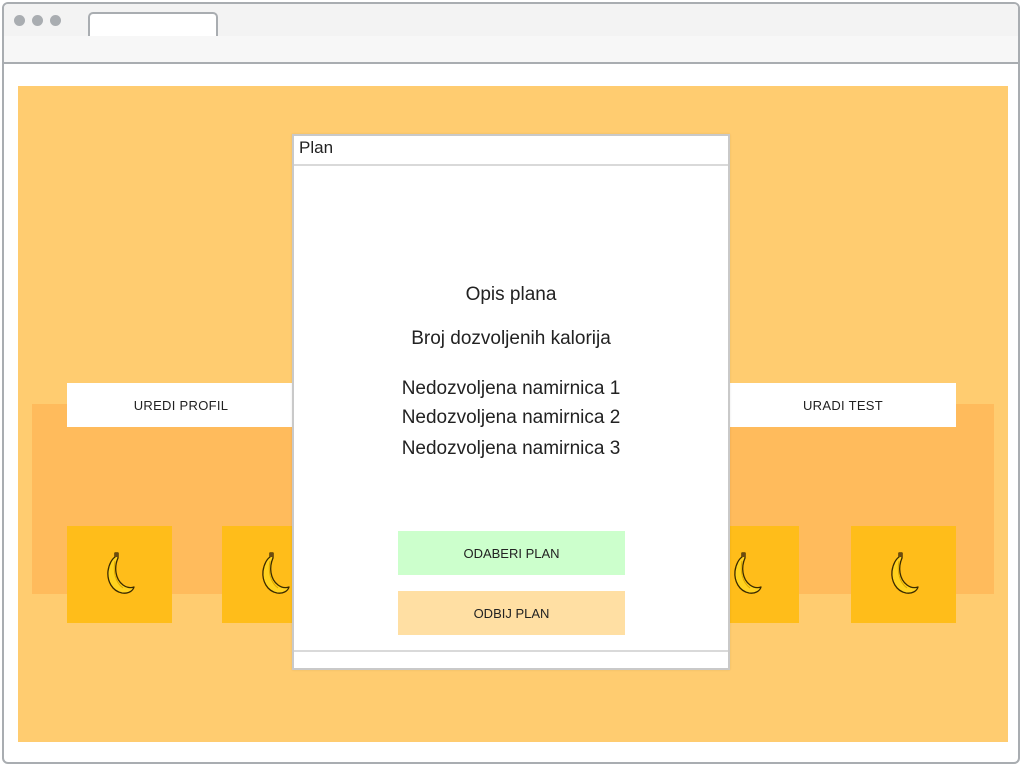 The image size is (1024, 768). What do you see at coordinates (153, 24) in the screenshot?
I see `browser-tab` at bounding box center [153, 24].